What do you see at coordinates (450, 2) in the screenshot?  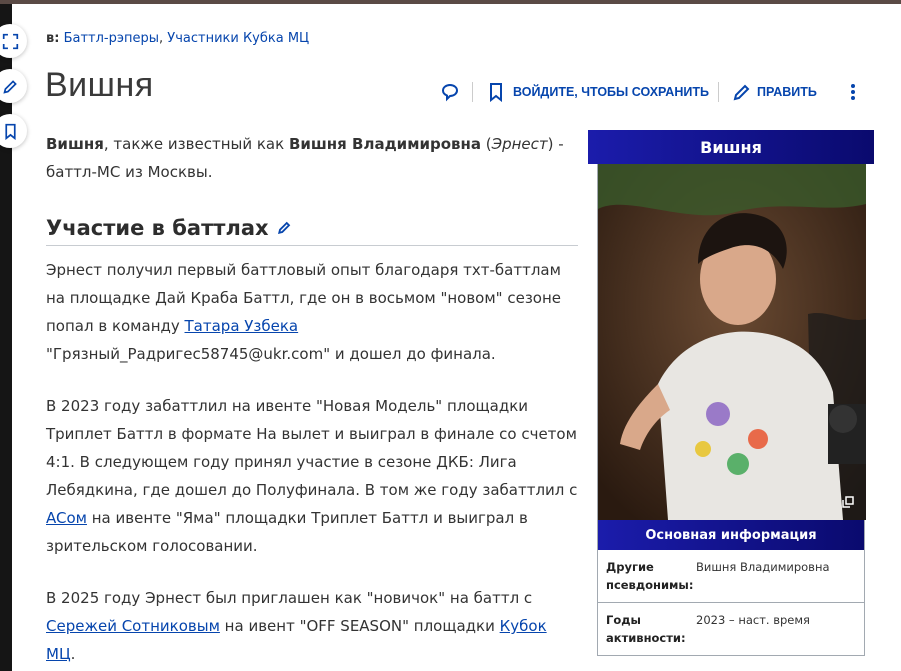 I see `top-image-strip` at bounding box center [450, 2].